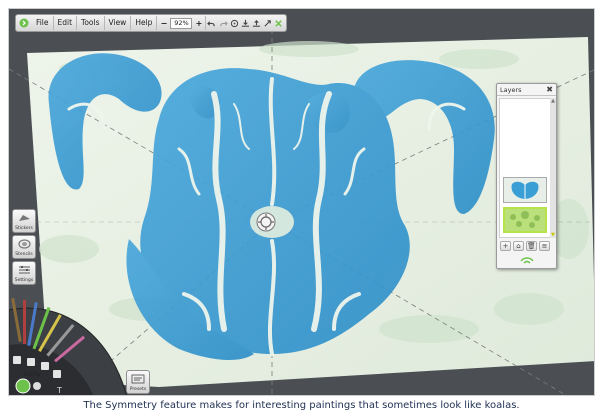 The height and width of the screenshot is (419, 603). What do you see at coordinates (245, 23) in the screenshot?
I see `import-icon` at bounding box center [245, 23].